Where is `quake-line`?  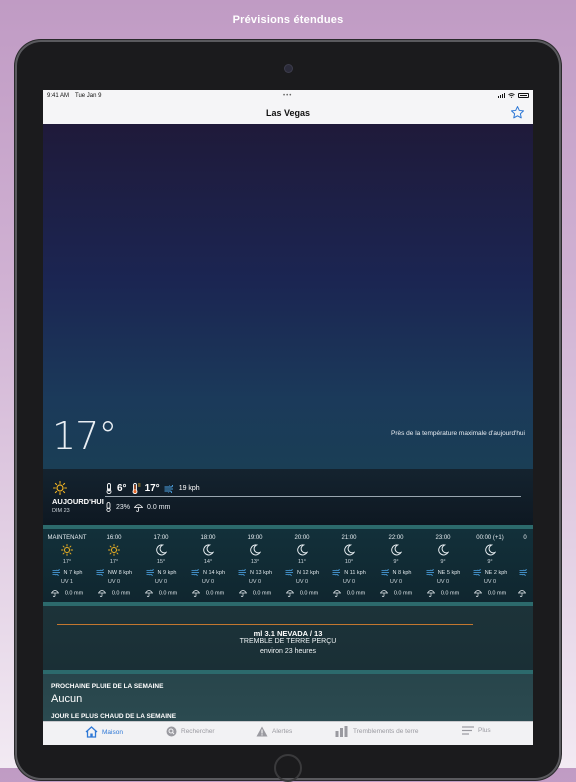
quake-line is located at coordinates (265, 624).